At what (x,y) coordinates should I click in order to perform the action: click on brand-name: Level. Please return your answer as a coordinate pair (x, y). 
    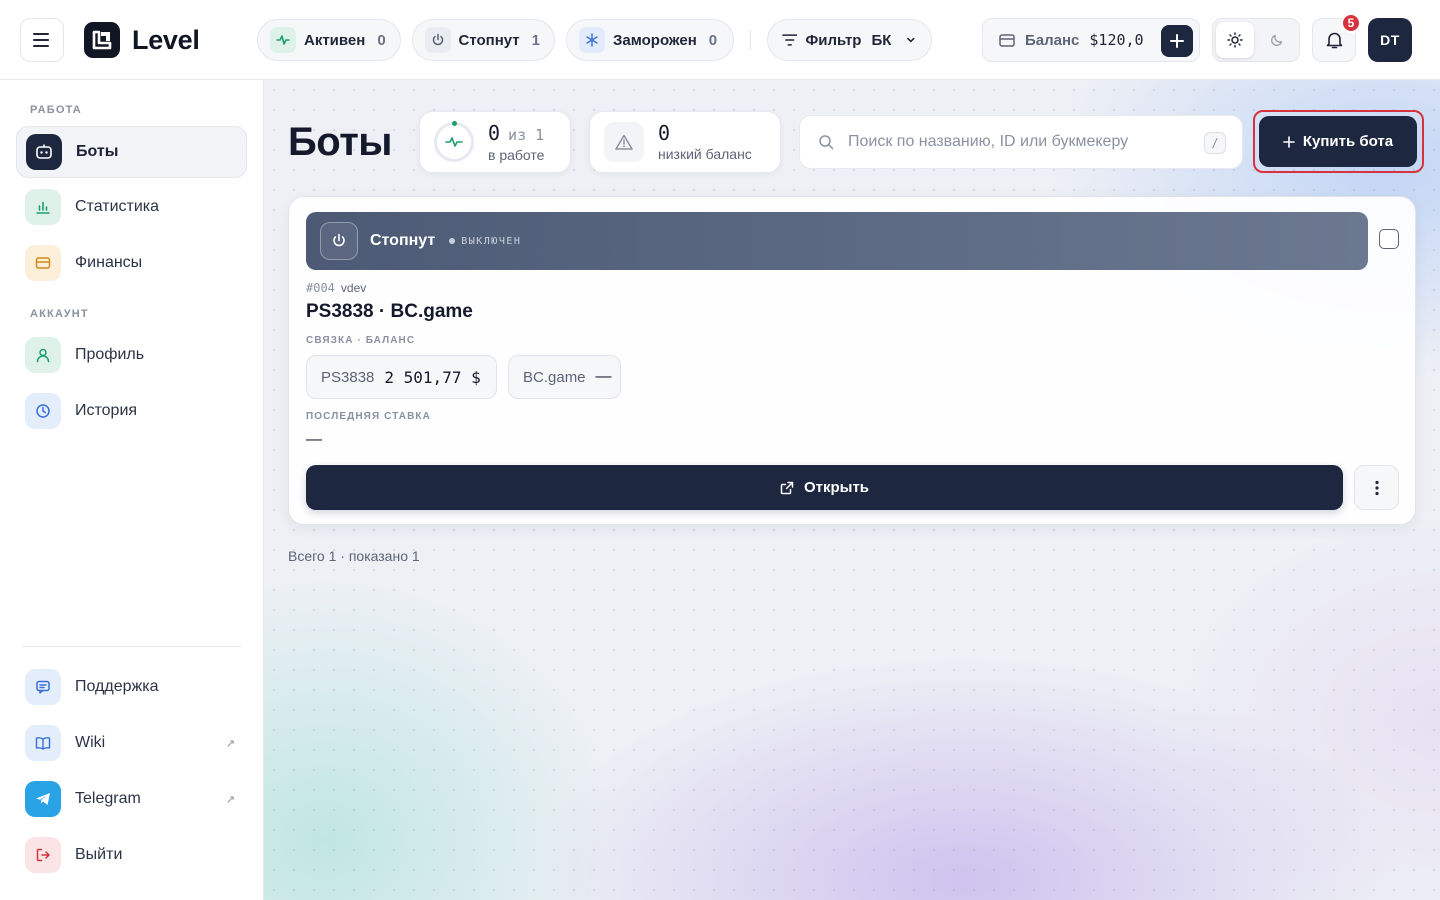
    Looking at the image, I should click on (166, 39).